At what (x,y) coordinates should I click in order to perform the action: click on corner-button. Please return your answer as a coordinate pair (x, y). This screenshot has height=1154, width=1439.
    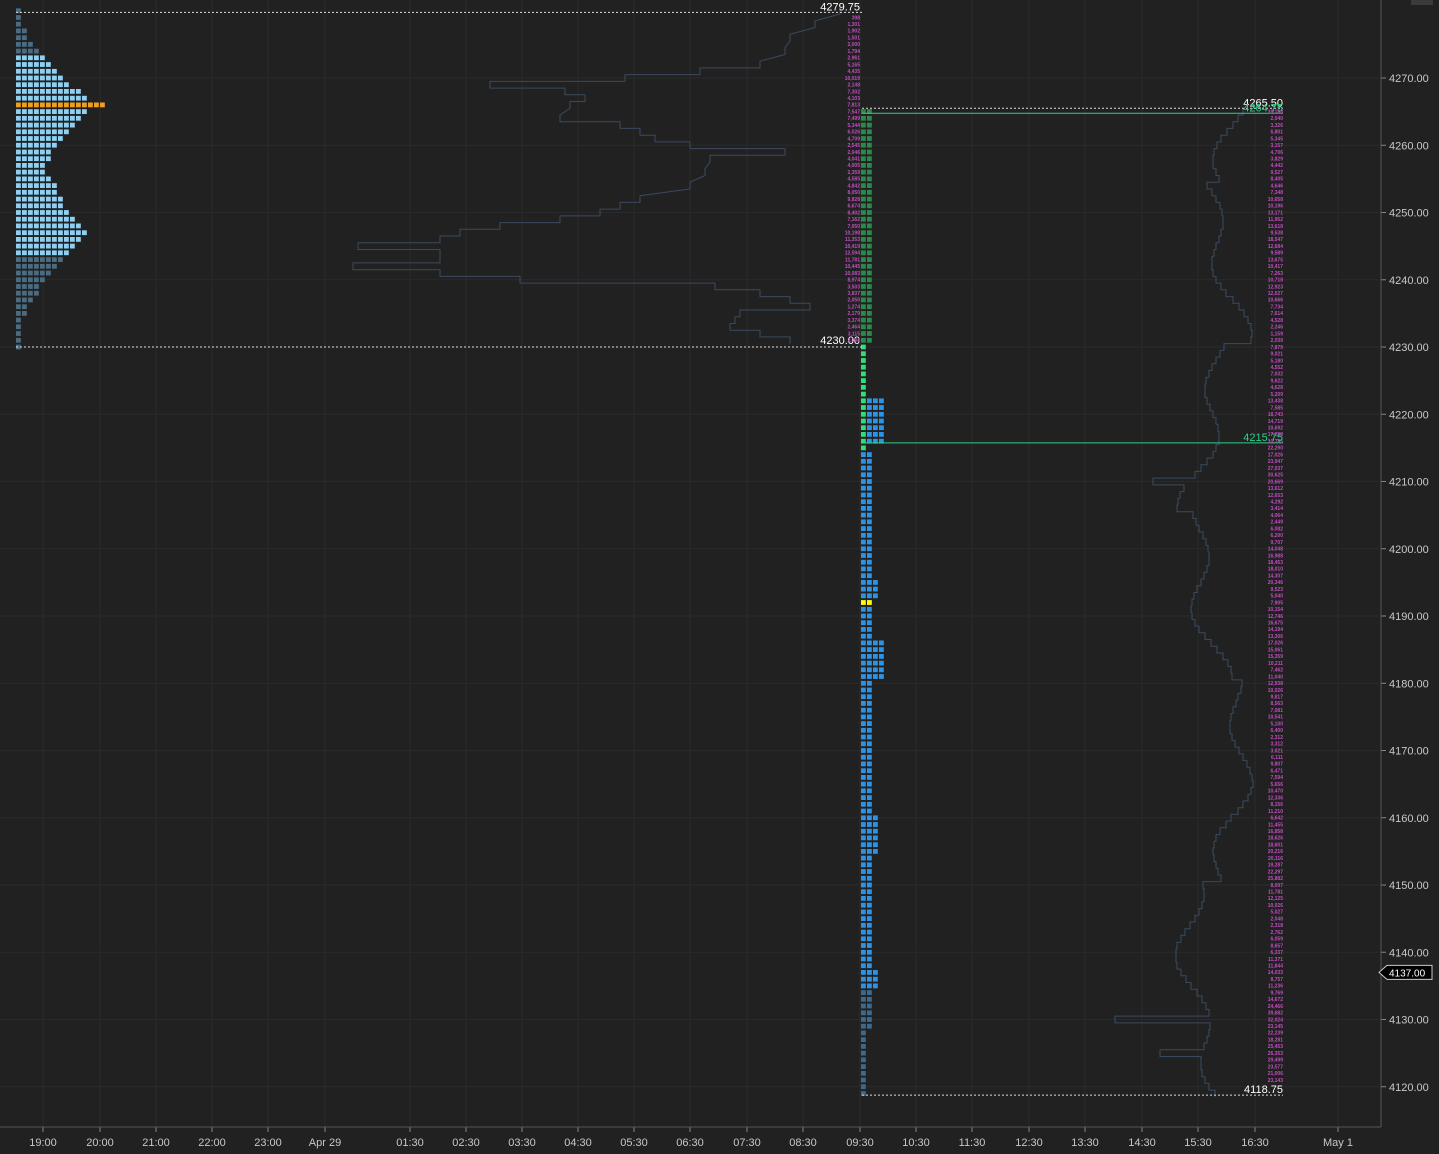
    Looking at the image, I should click on (1422, 2).